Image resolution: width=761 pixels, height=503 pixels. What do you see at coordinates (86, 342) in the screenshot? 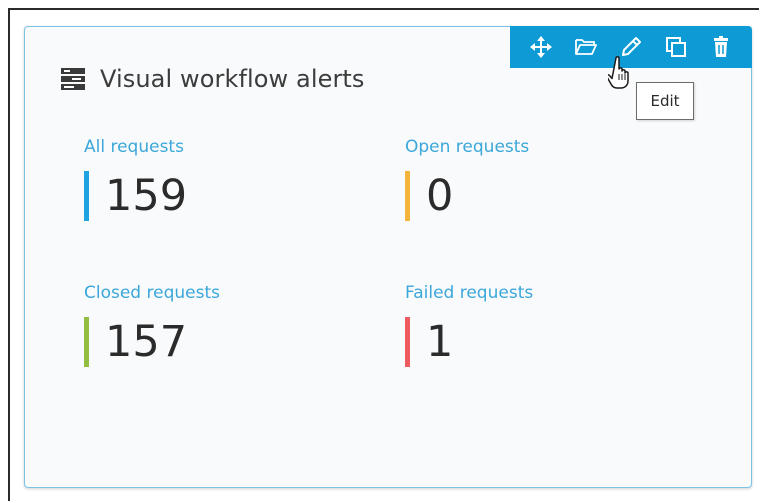
I see `stat-bar-closed` at bounding box center [86, 342].